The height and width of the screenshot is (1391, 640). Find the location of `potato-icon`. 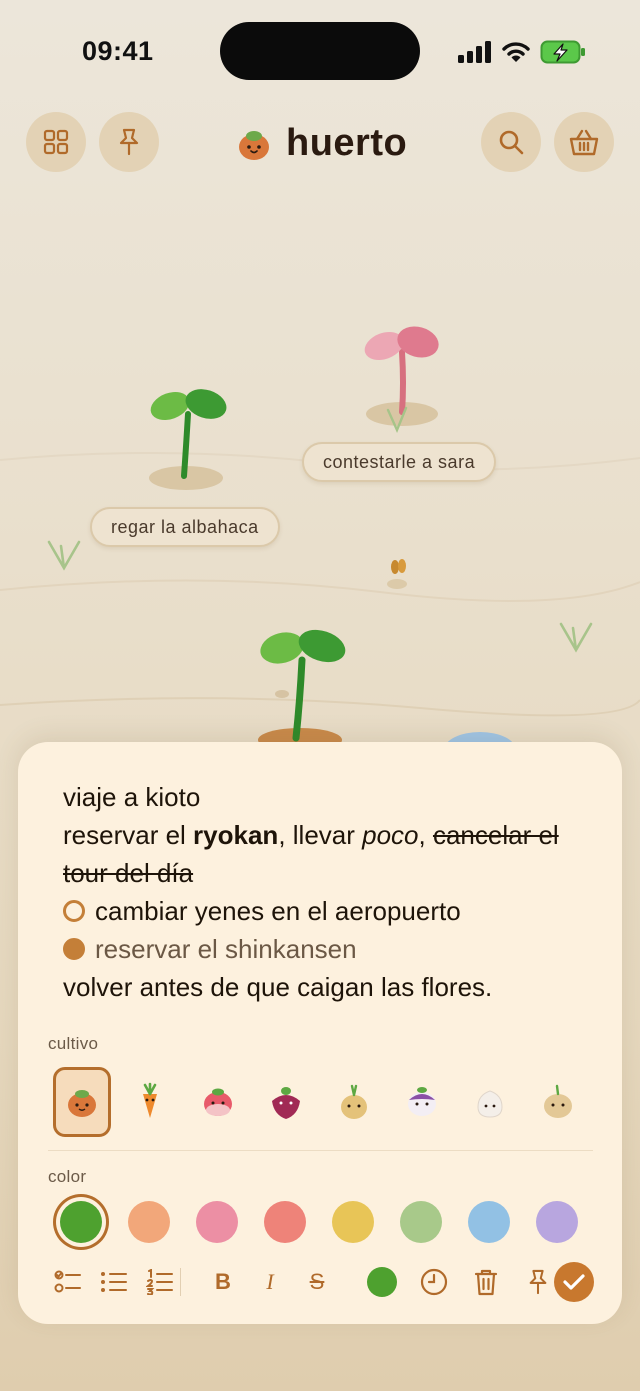

potato-icon is located at coordinates (558, 1101).